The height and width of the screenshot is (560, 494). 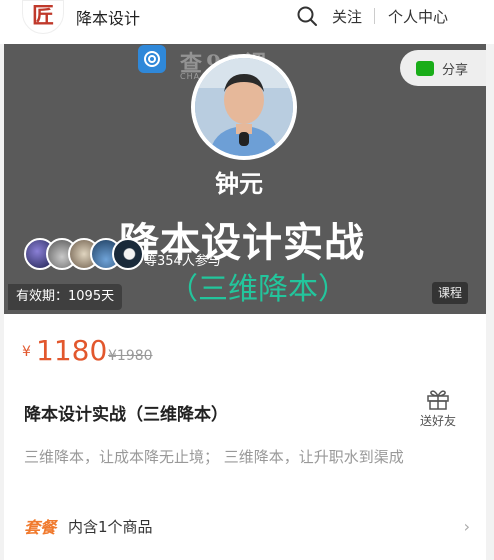 I want to click on product-description: 三维降本，让成本降无止境； 三维降本，让升职水到渠成, so click(x=214, y=457).